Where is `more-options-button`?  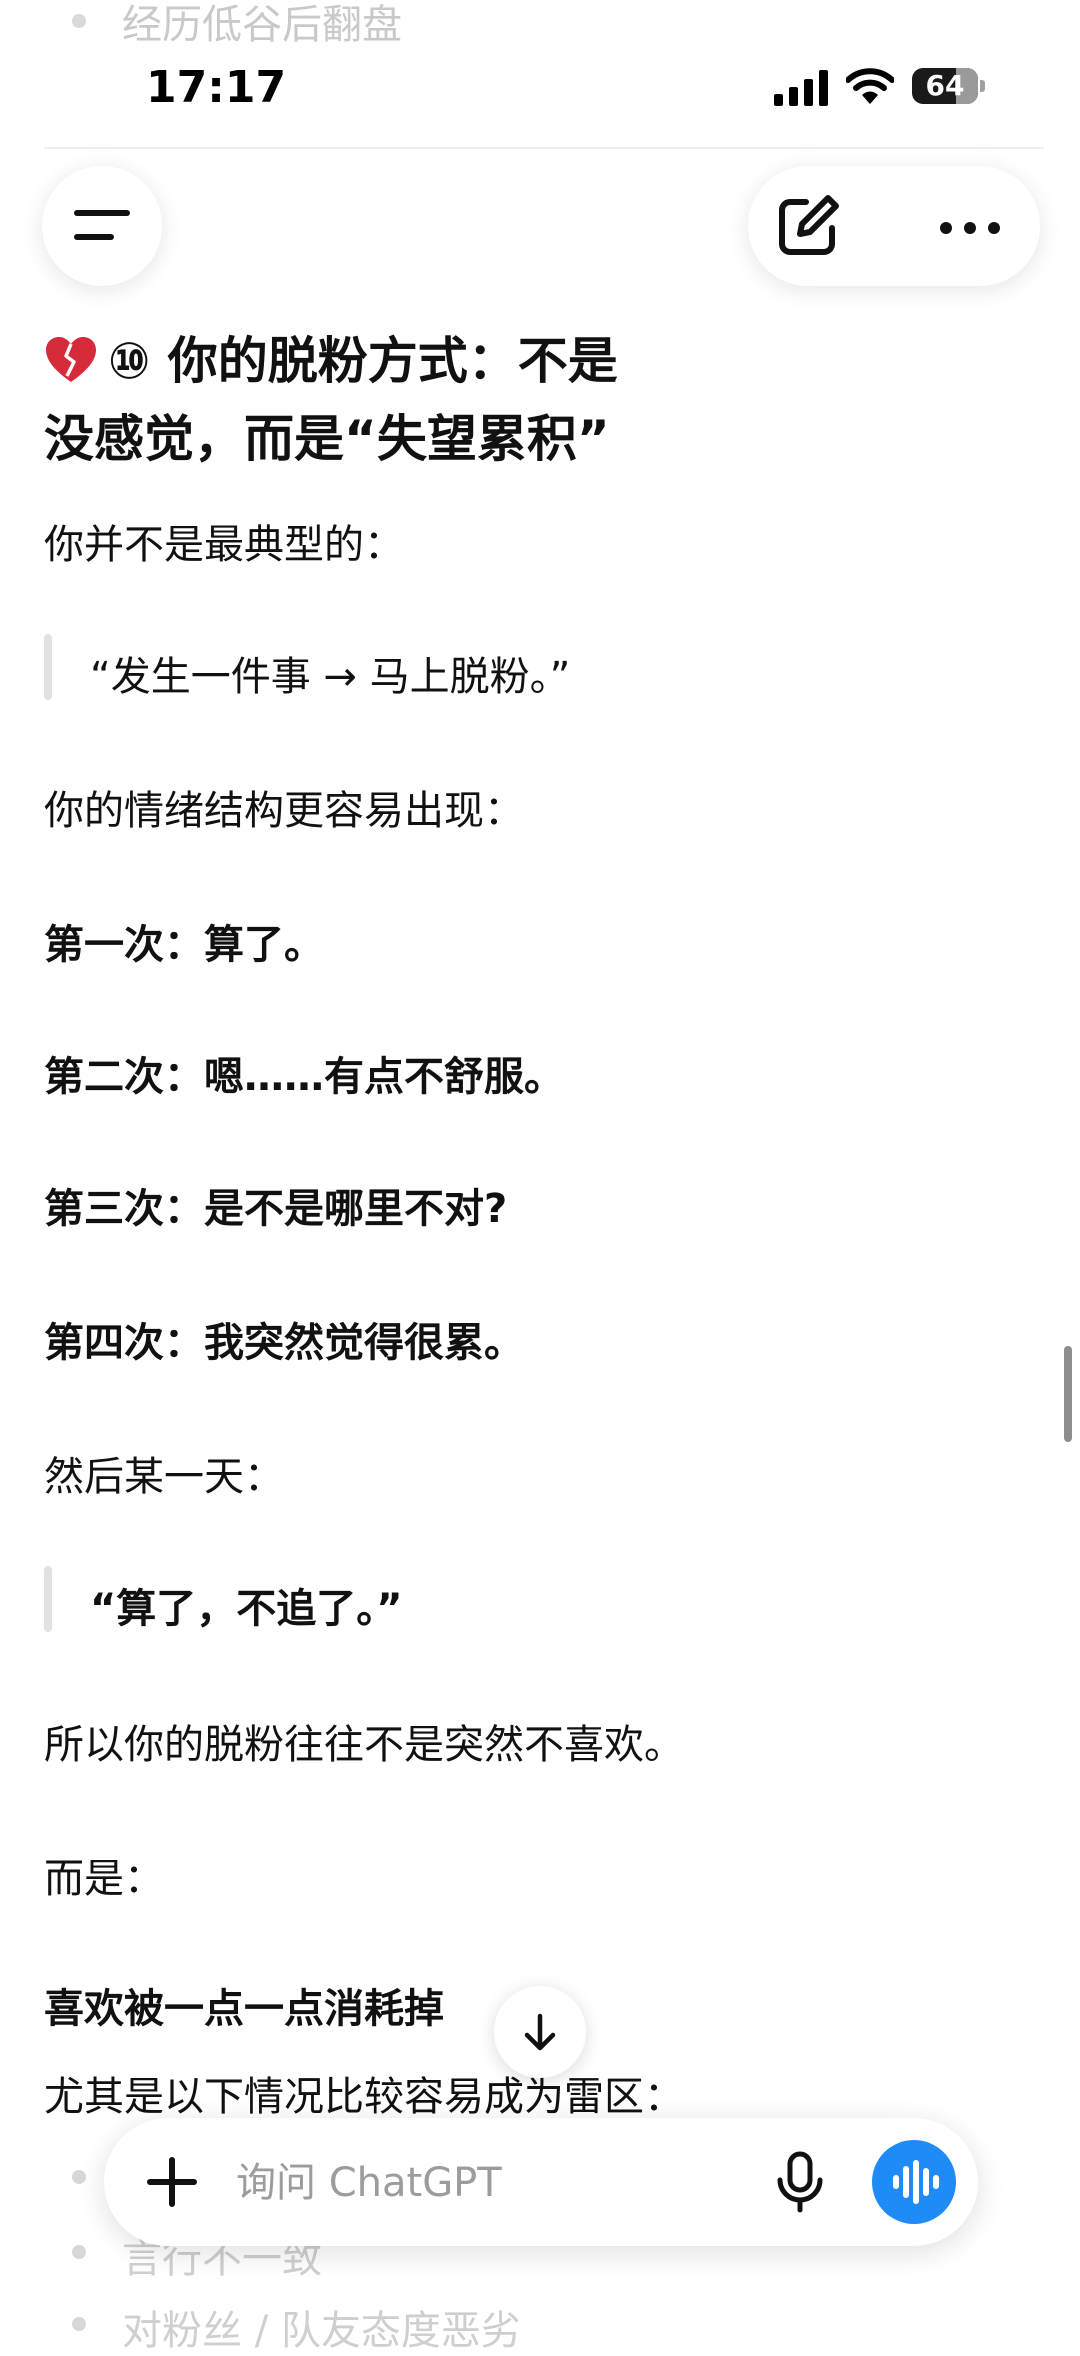
more-options-button is located at coordinates (970, 226).